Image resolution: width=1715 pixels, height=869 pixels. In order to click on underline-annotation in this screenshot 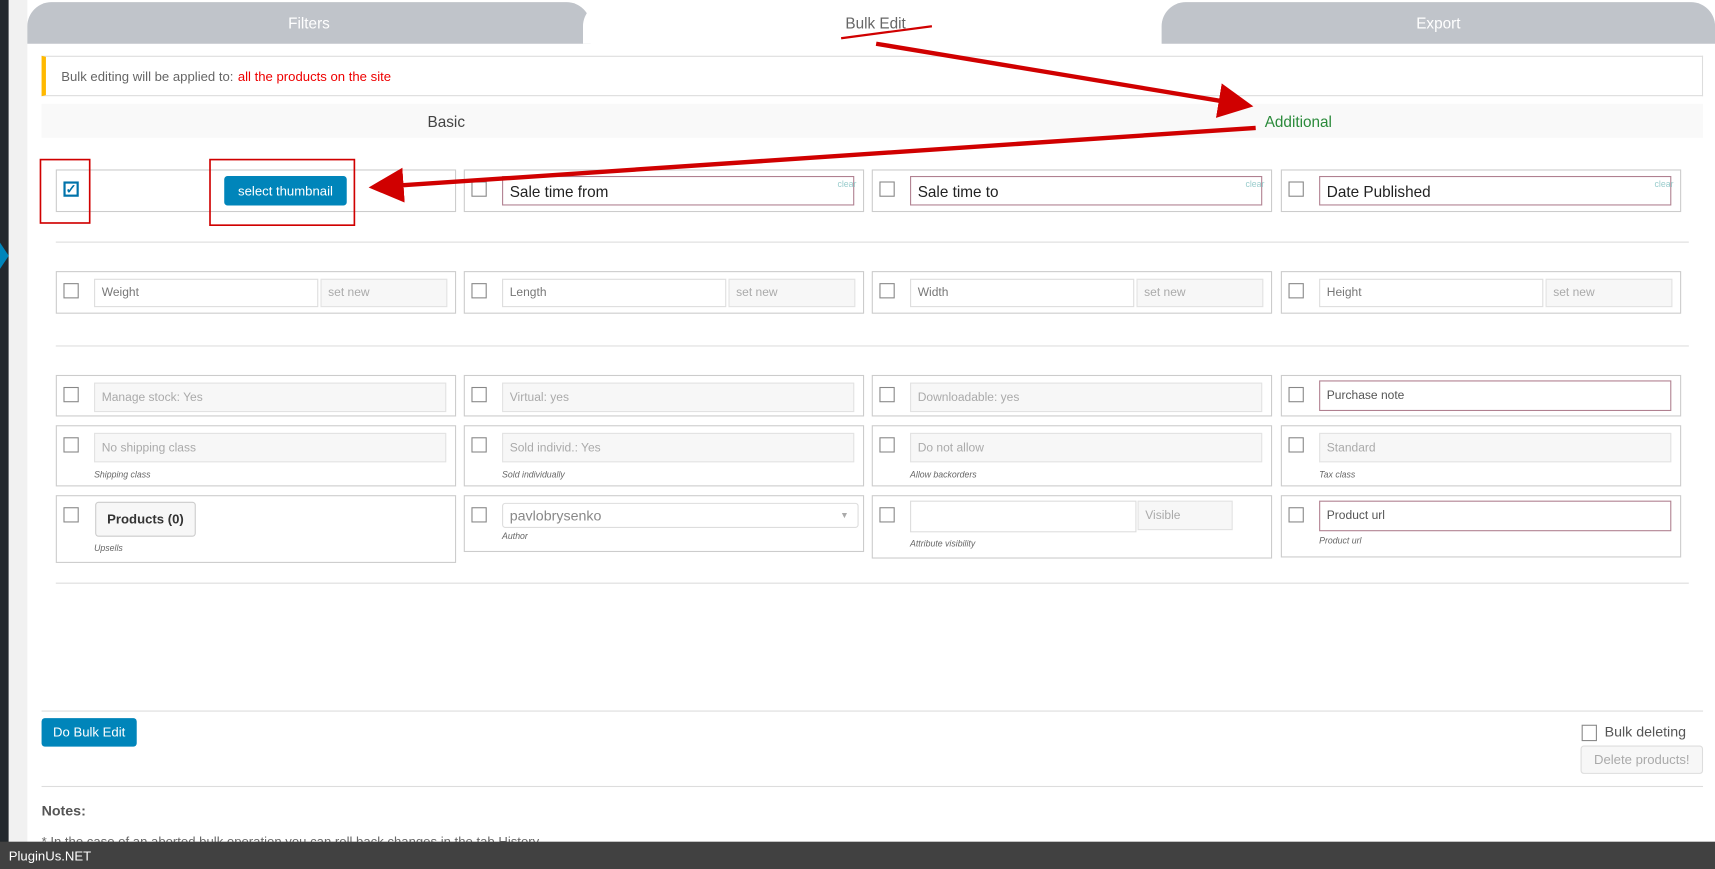, I will do `click(886, 32)`.